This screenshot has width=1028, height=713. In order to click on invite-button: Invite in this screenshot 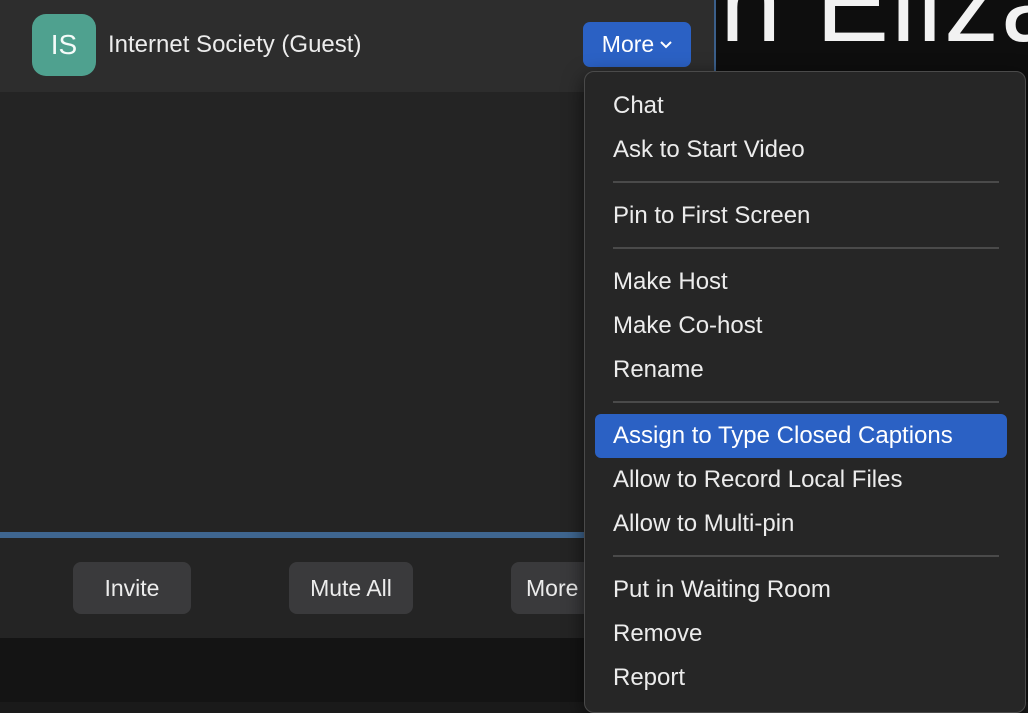, I will do `click(132, 588)`.